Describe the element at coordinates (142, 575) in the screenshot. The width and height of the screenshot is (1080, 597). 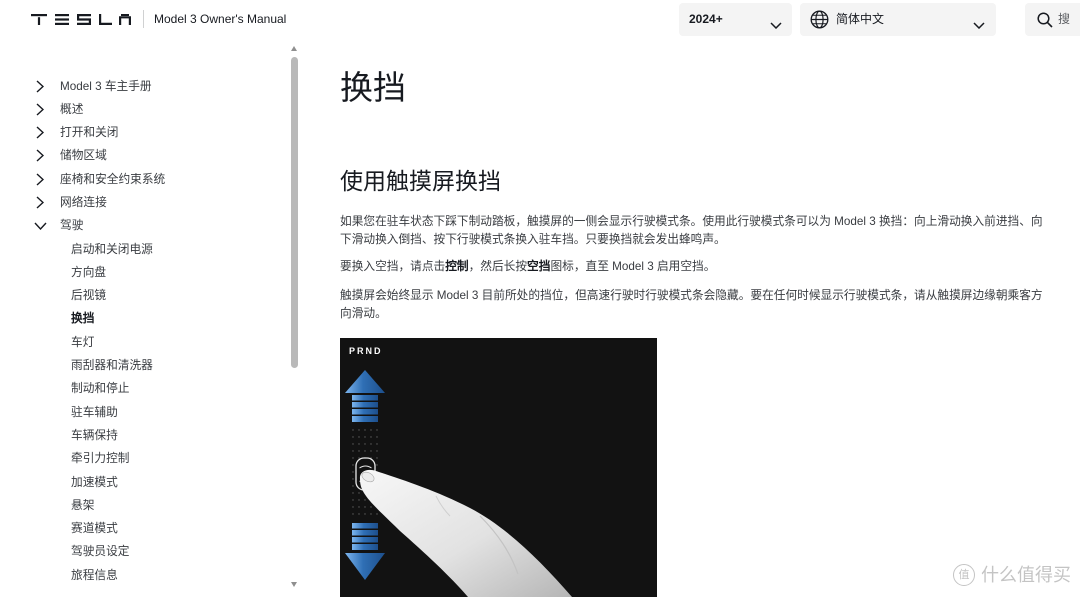
I see `sidebar-subitem-trip-information: 旅程信息` at that location.